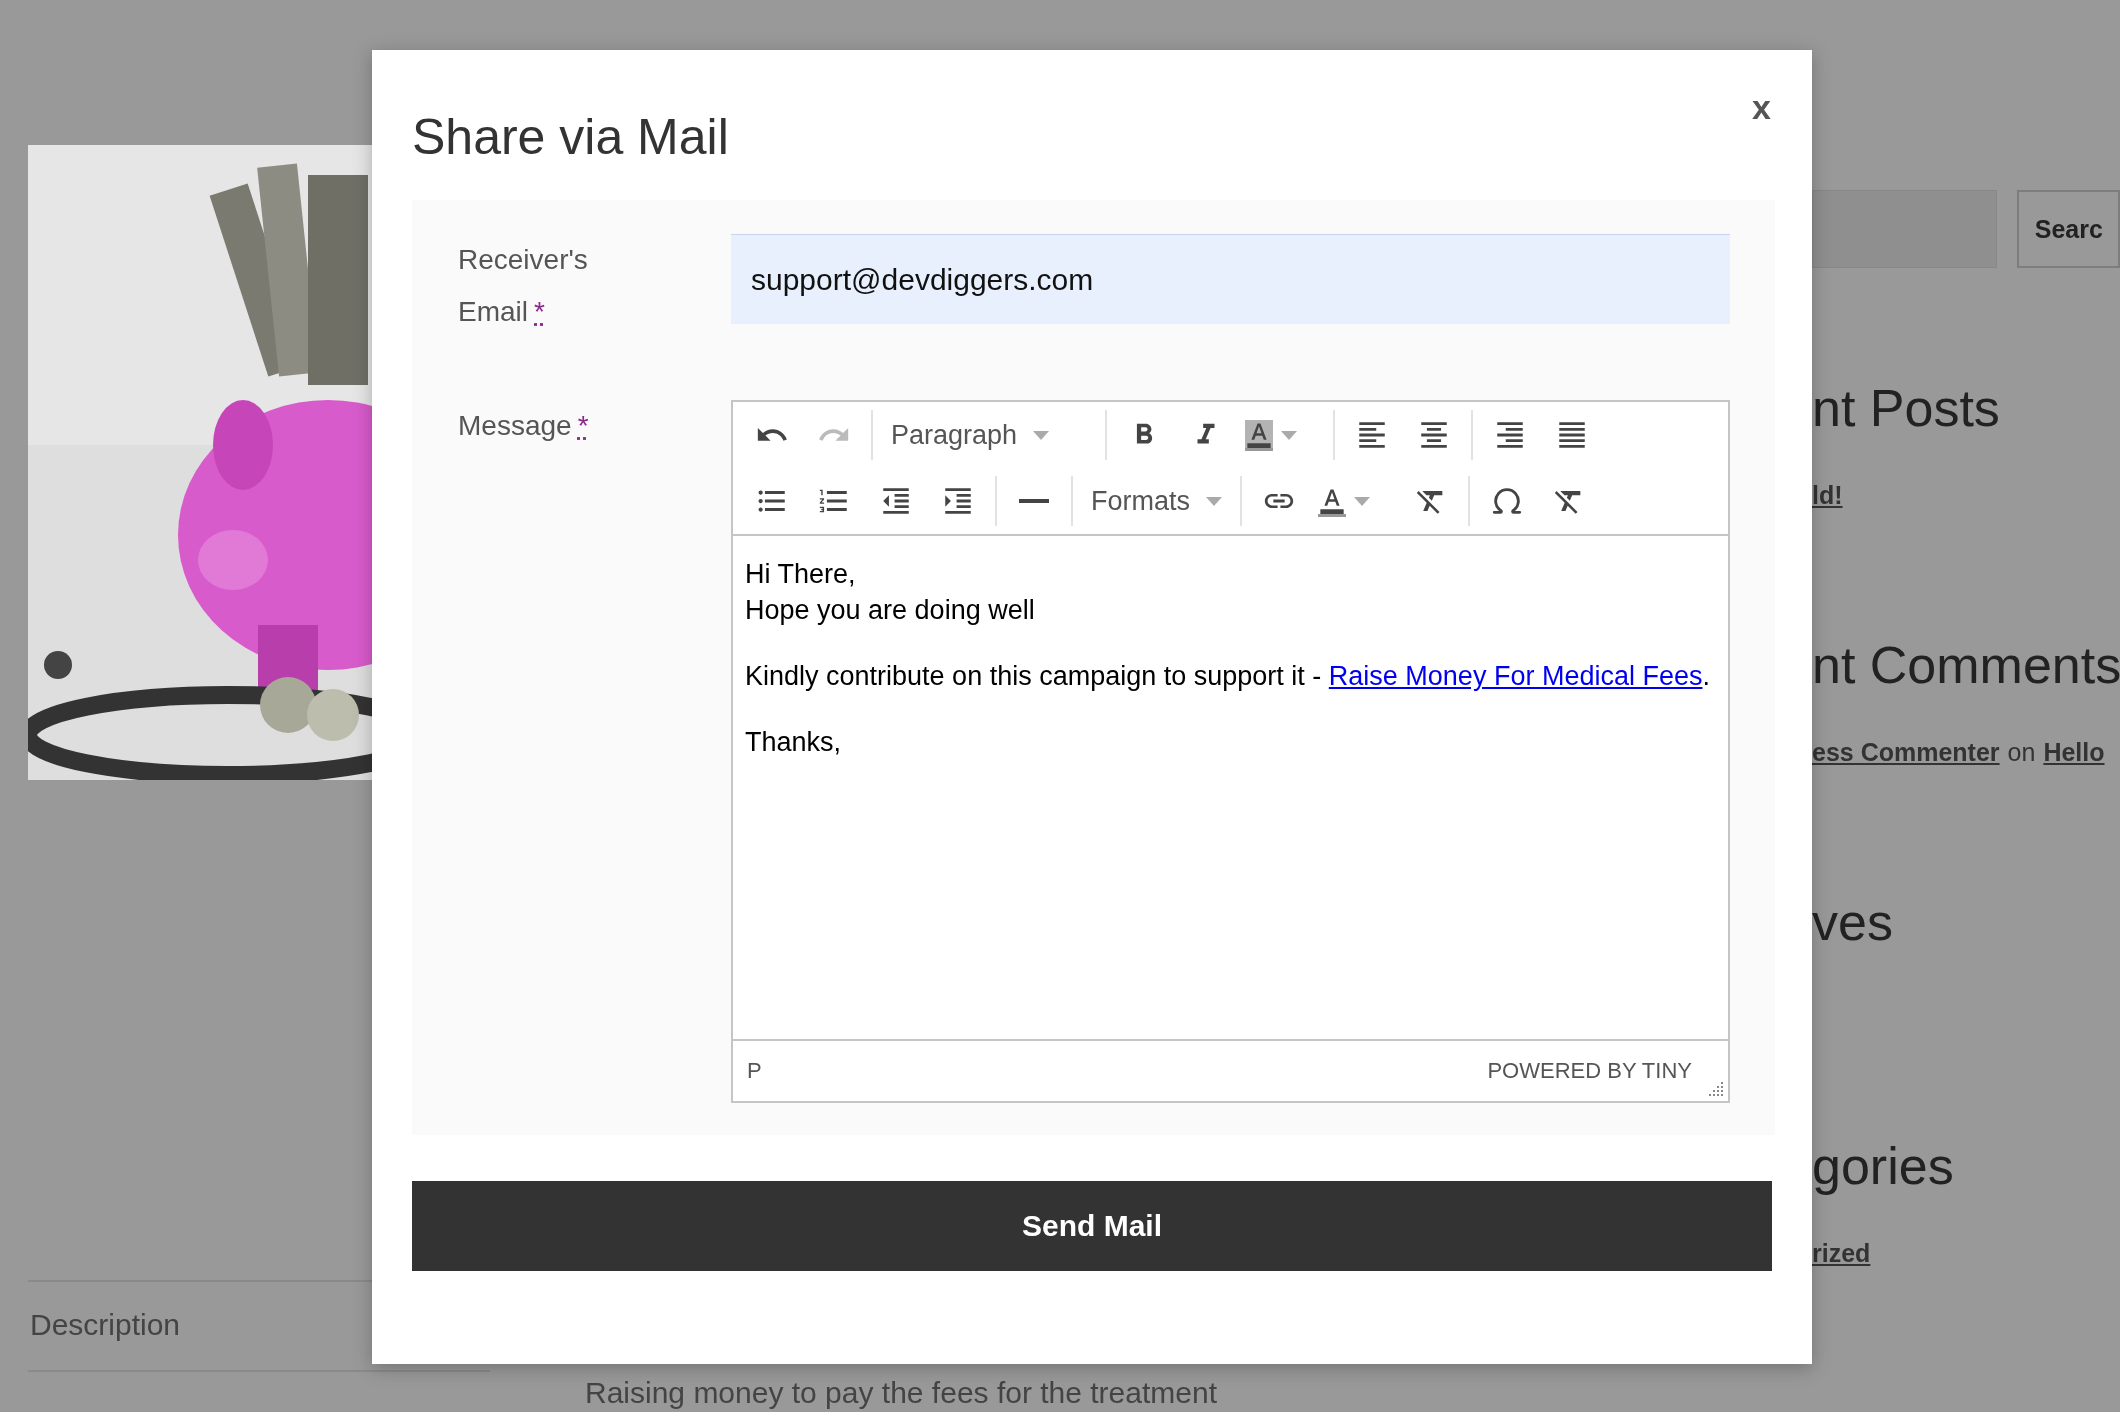 The width and height of the screenshot is (2120, 1412). What do you see at coordinates (1156, 501) in the screenshot?
I see `format-dropdown: Formats` at bounding box center [1156, 501].